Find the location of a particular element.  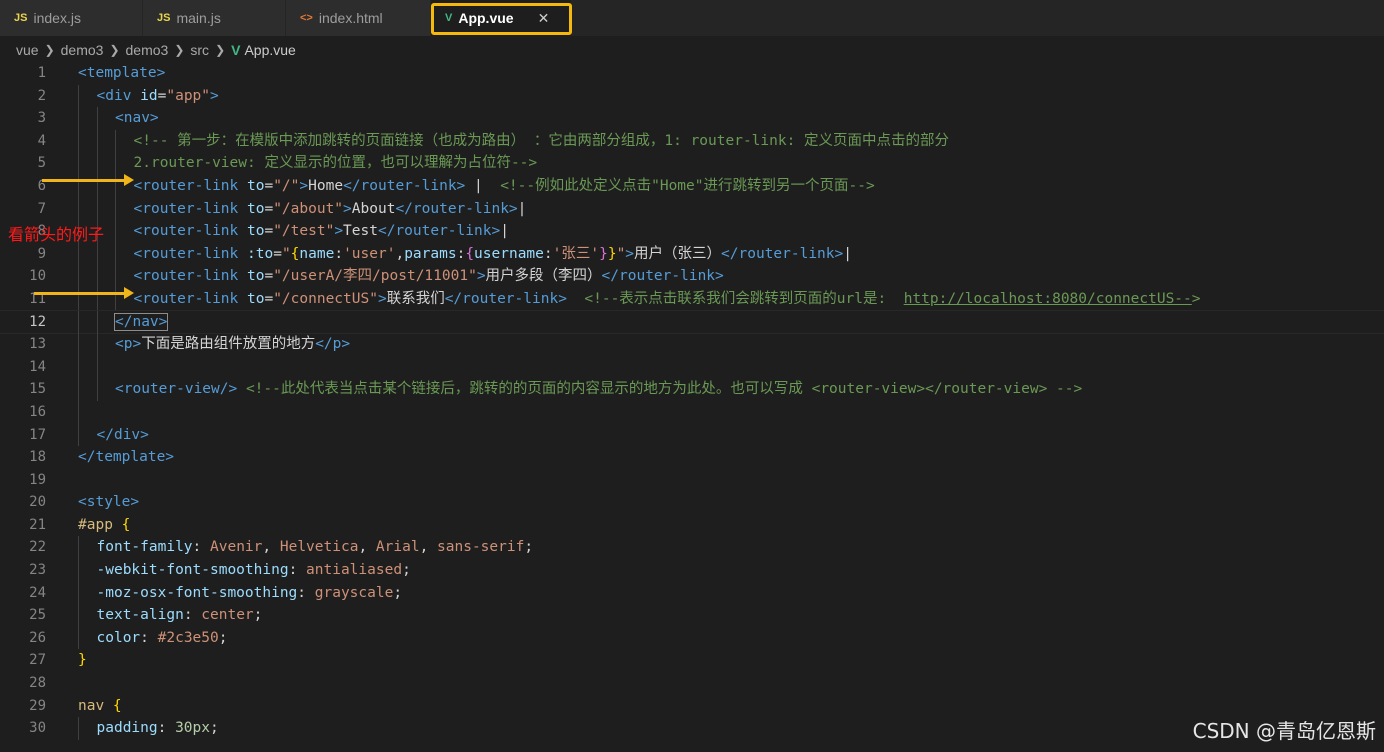

code-line: 23 -webkit-font-smoothing: antialiased; is located at coordinates (692, 570).